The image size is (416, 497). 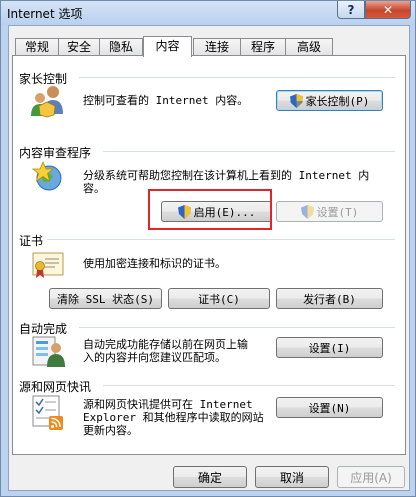 I want to click on feeds-description-line1: 源和网页快讯提供可在 Internet, so click(x=168, y=404).